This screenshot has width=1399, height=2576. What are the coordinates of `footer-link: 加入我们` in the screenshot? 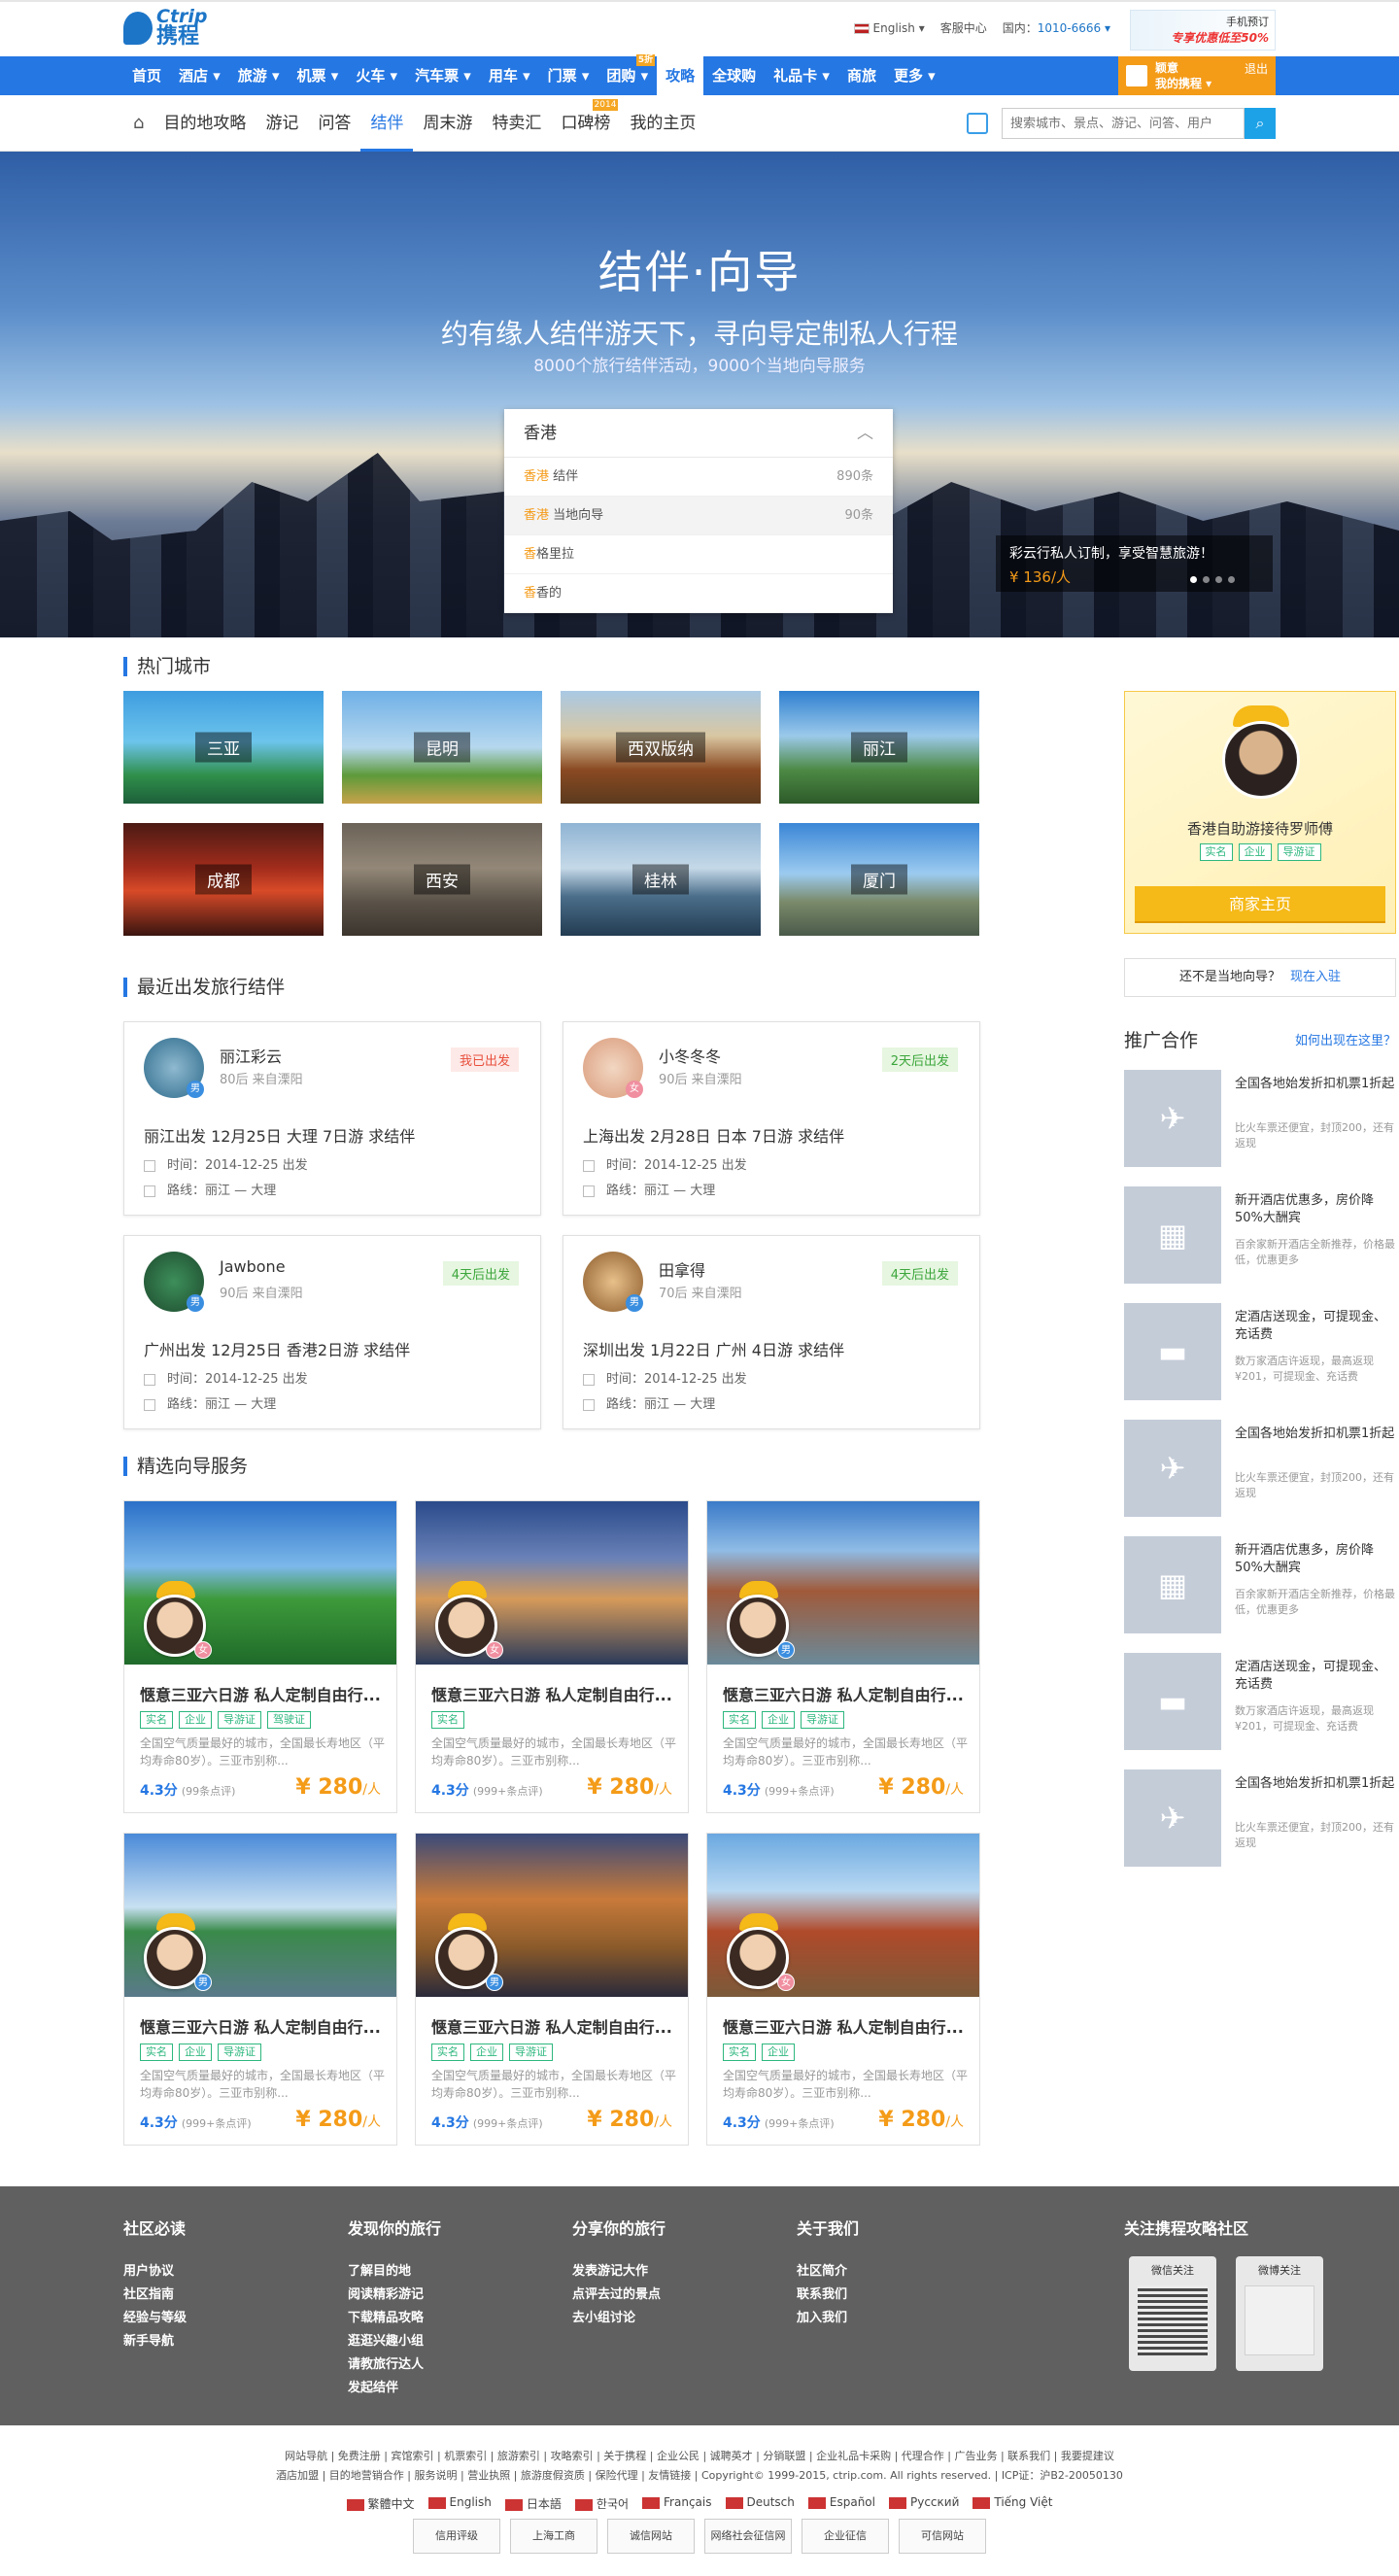 It's located at (828, 2318).